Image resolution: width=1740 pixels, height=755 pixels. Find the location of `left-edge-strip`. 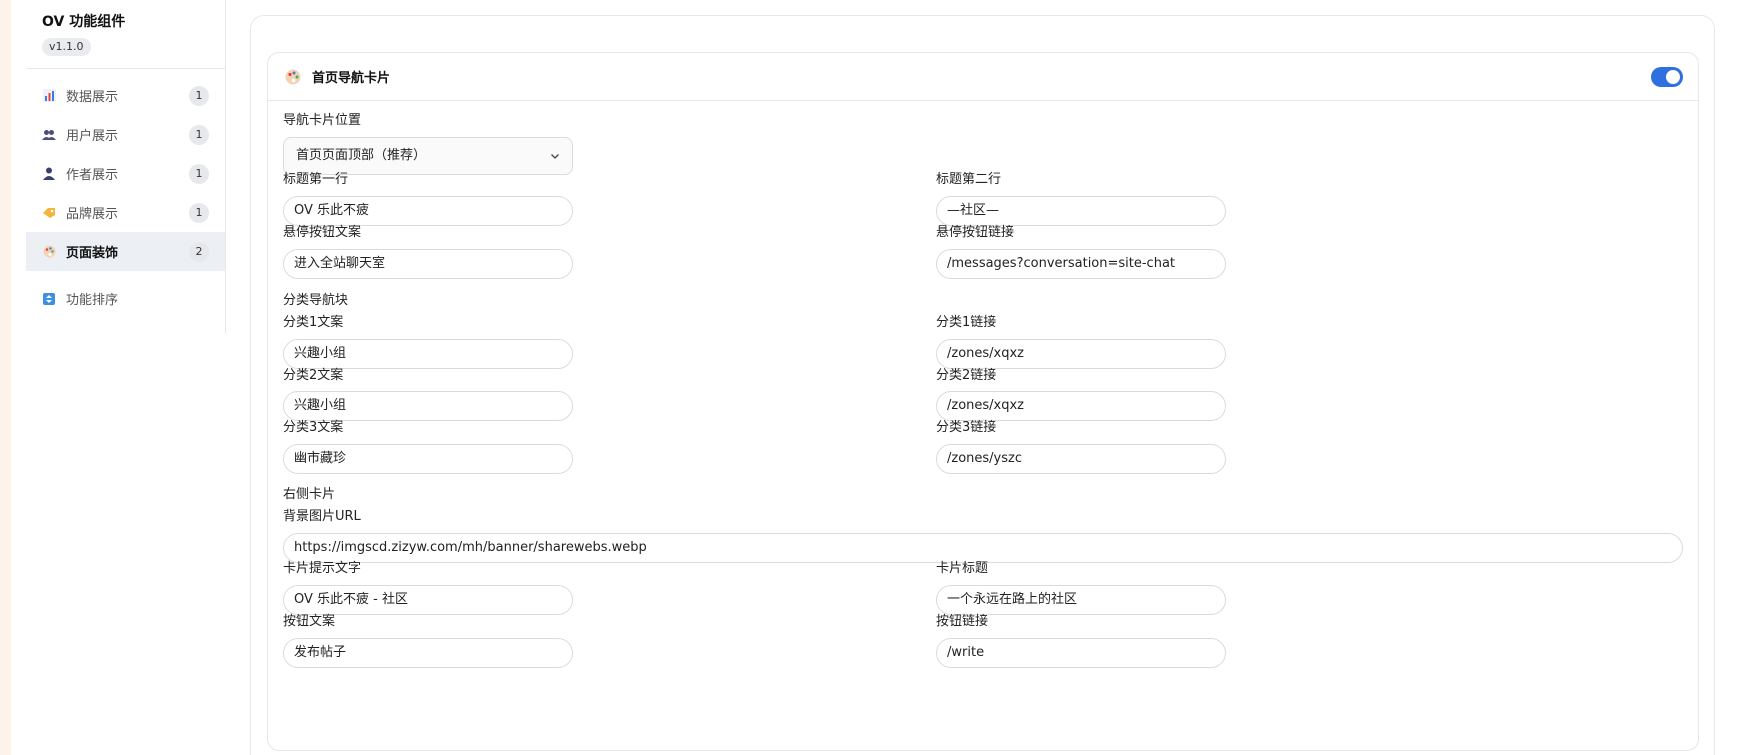

left-edge-strip is located at coordinates (5, 377).